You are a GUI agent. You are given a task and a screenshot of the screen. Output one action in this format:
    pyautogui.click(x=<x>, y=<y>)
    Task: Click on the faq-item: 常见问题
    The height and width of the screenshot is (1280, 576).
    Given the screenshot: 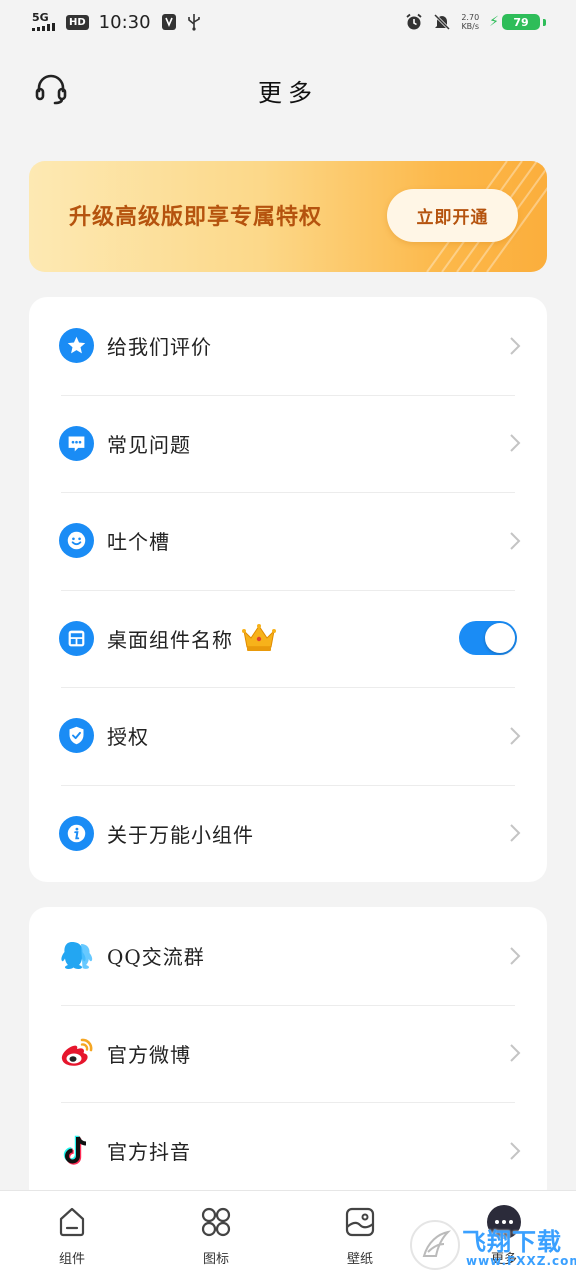 What is the action you would take?
    pyautogui.click(x=288, y=443)
    